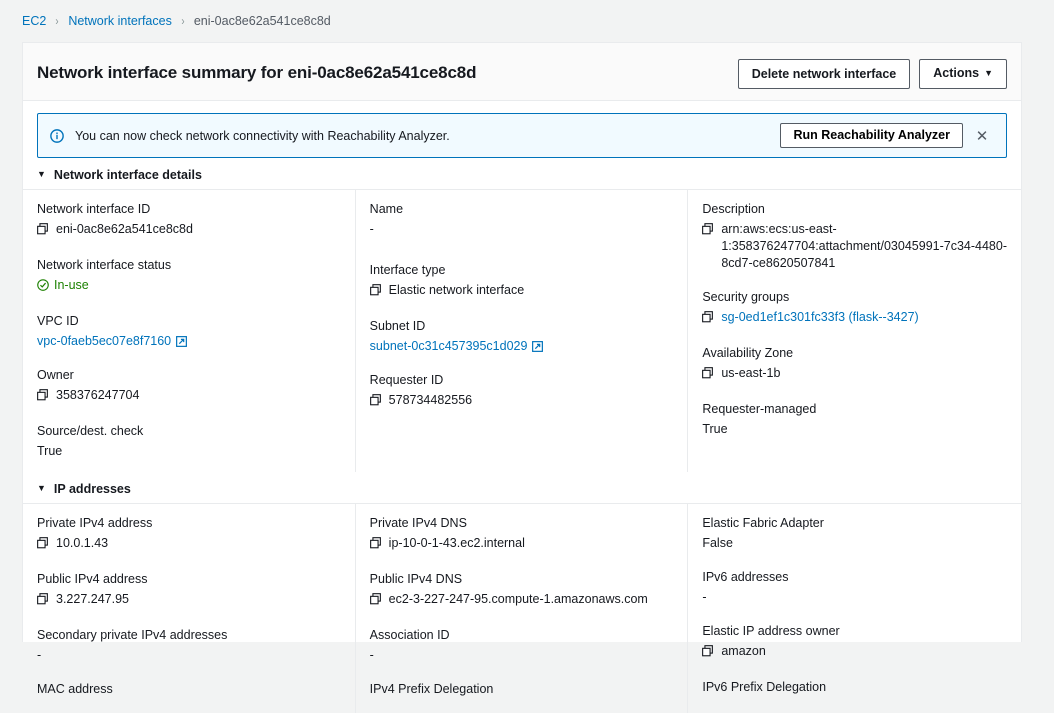 Image resolution: width=1054 pixels, height=713 pixels. I want to click on field-label: Secondary private IPv4 addresses, so click(132, 635).